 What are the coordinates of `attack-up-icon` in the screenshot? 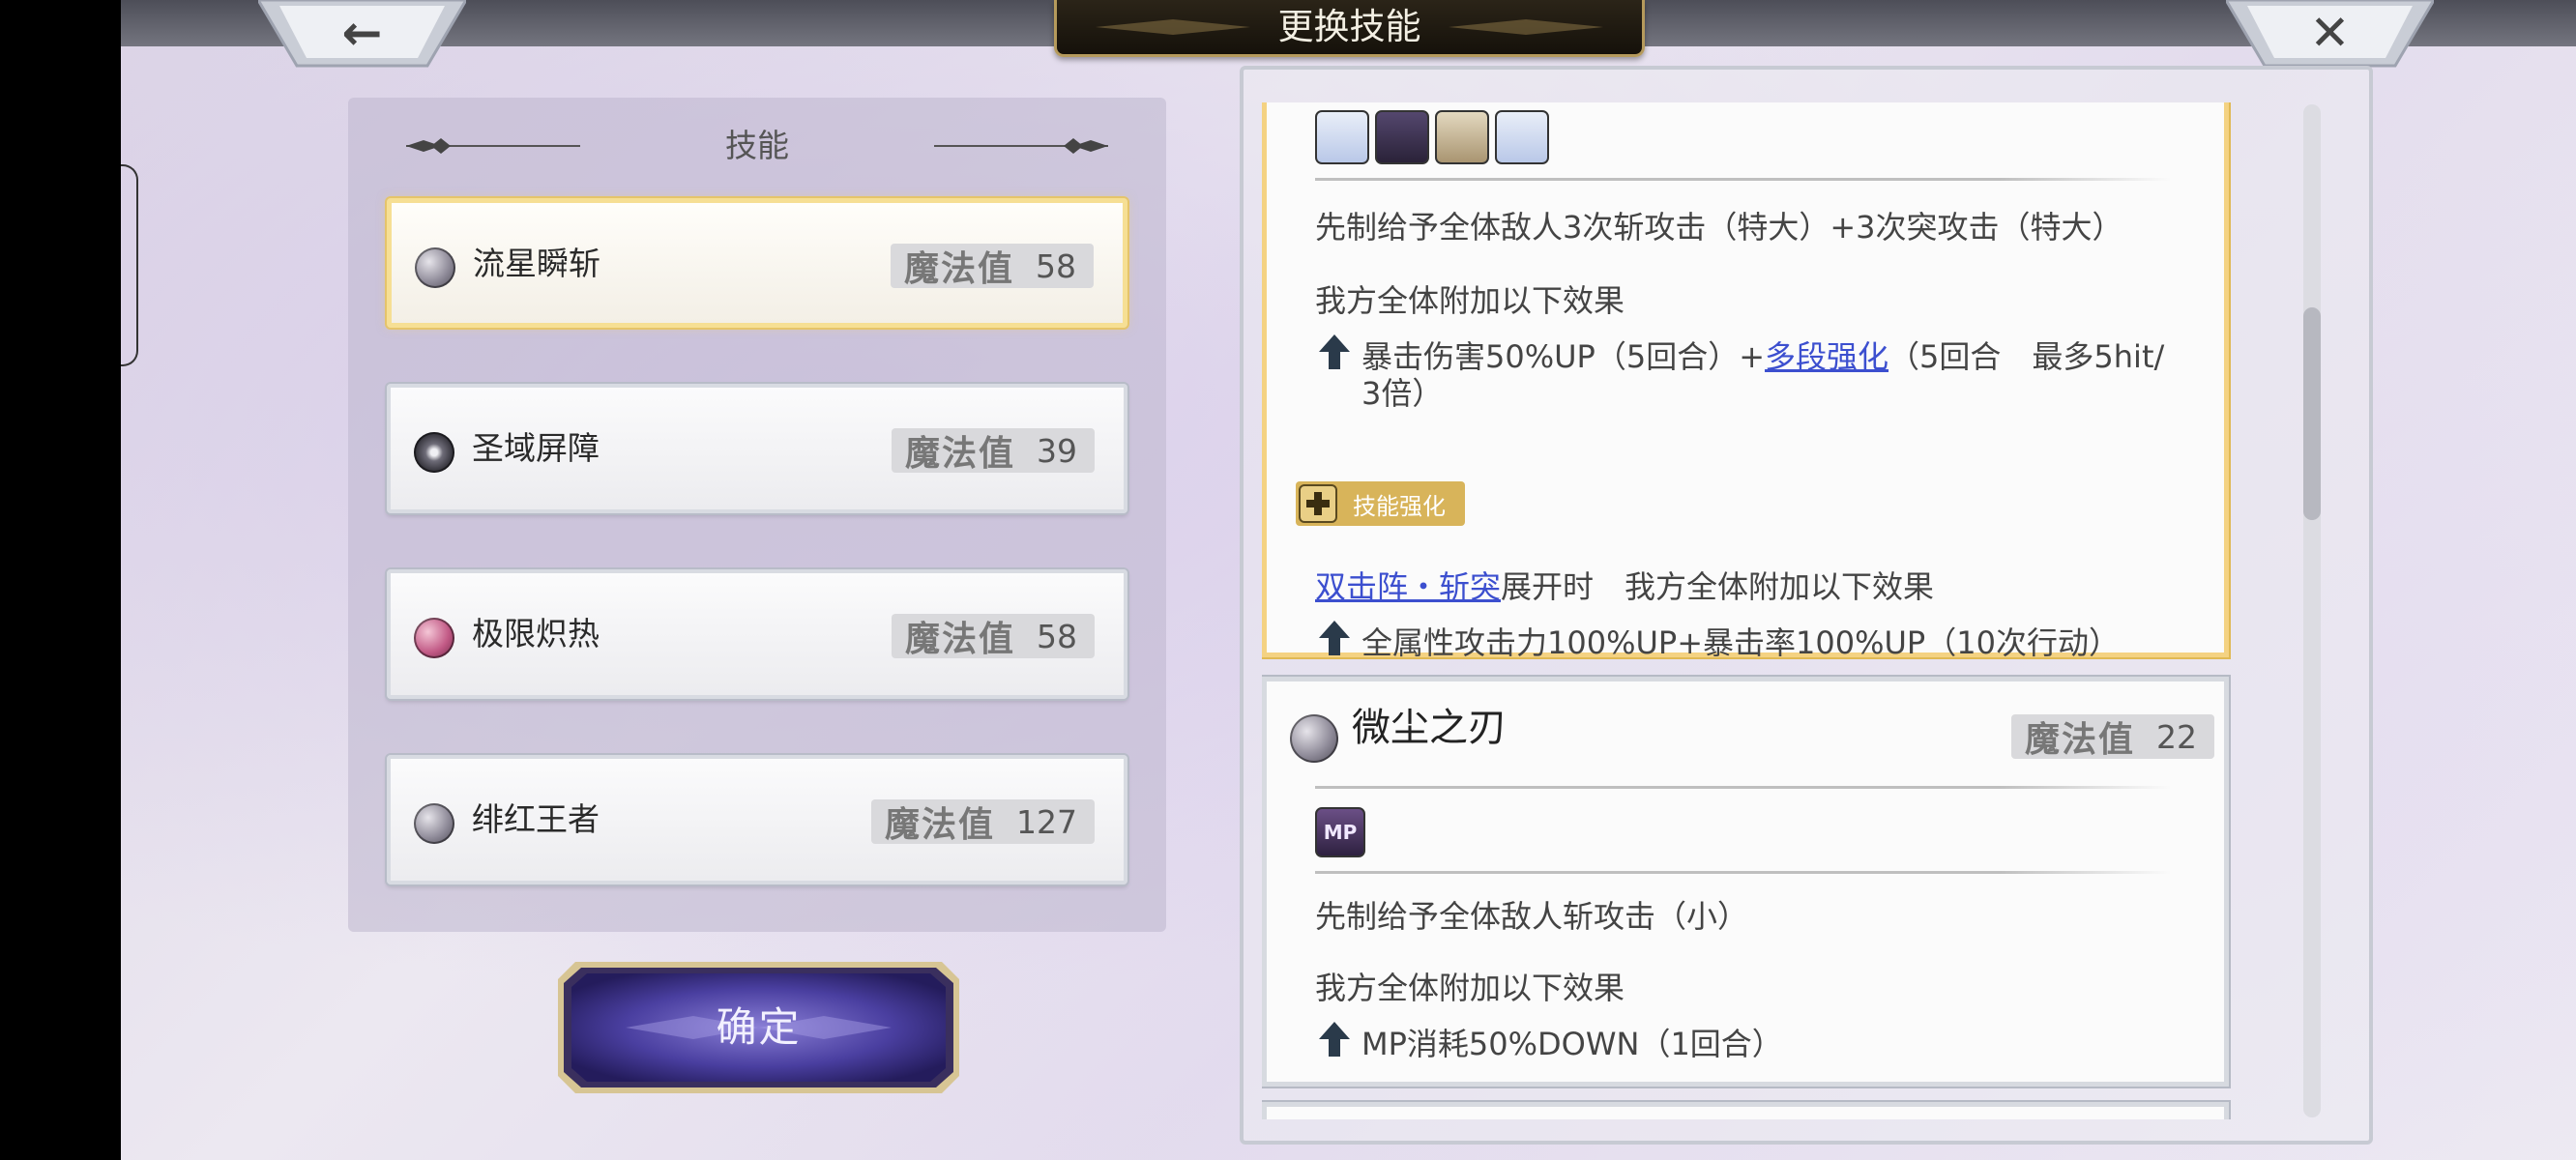 It's located at (1342, 137).